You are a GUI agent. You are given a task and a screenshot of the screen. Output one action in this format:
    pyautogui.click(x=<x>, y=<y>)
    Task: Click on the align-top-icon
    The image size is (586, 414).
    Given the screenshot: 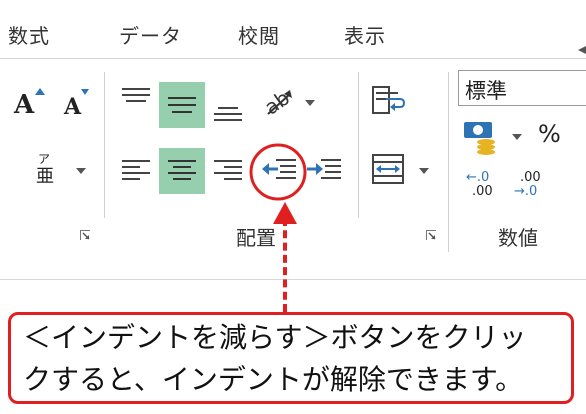 What is the action you would take?
    pyautogui.click(x=136, y=98)
    